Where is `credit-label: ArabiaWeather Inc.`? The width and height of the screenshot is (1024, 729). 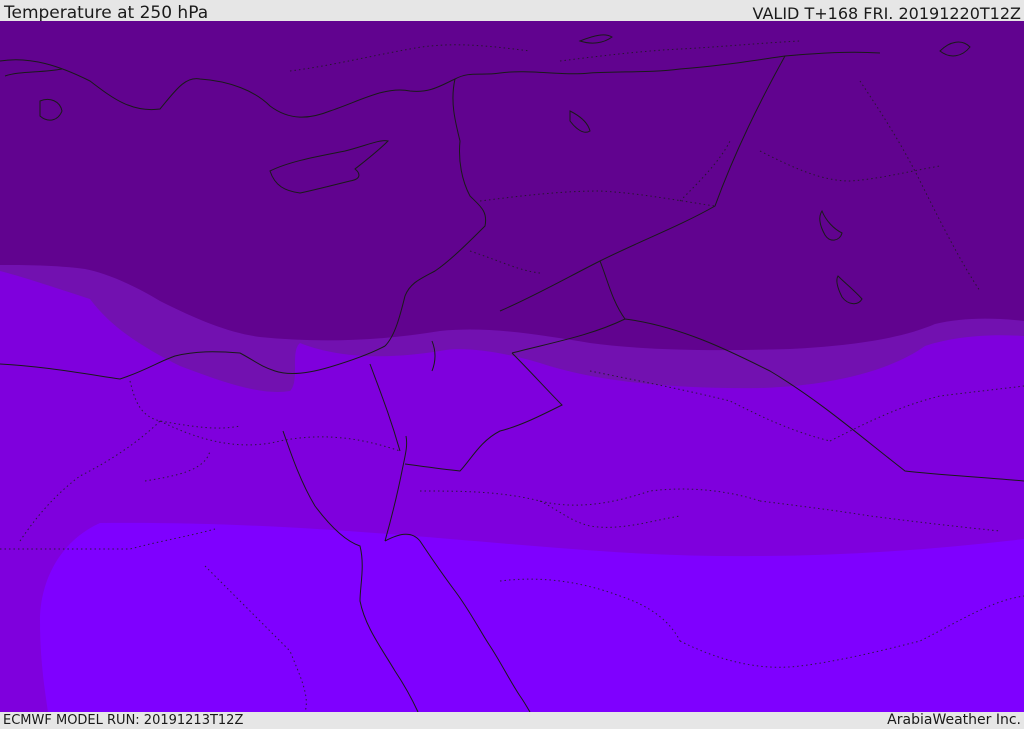
credit-label: ArabiaWeather Inc. is located at coordinates (954, 720).